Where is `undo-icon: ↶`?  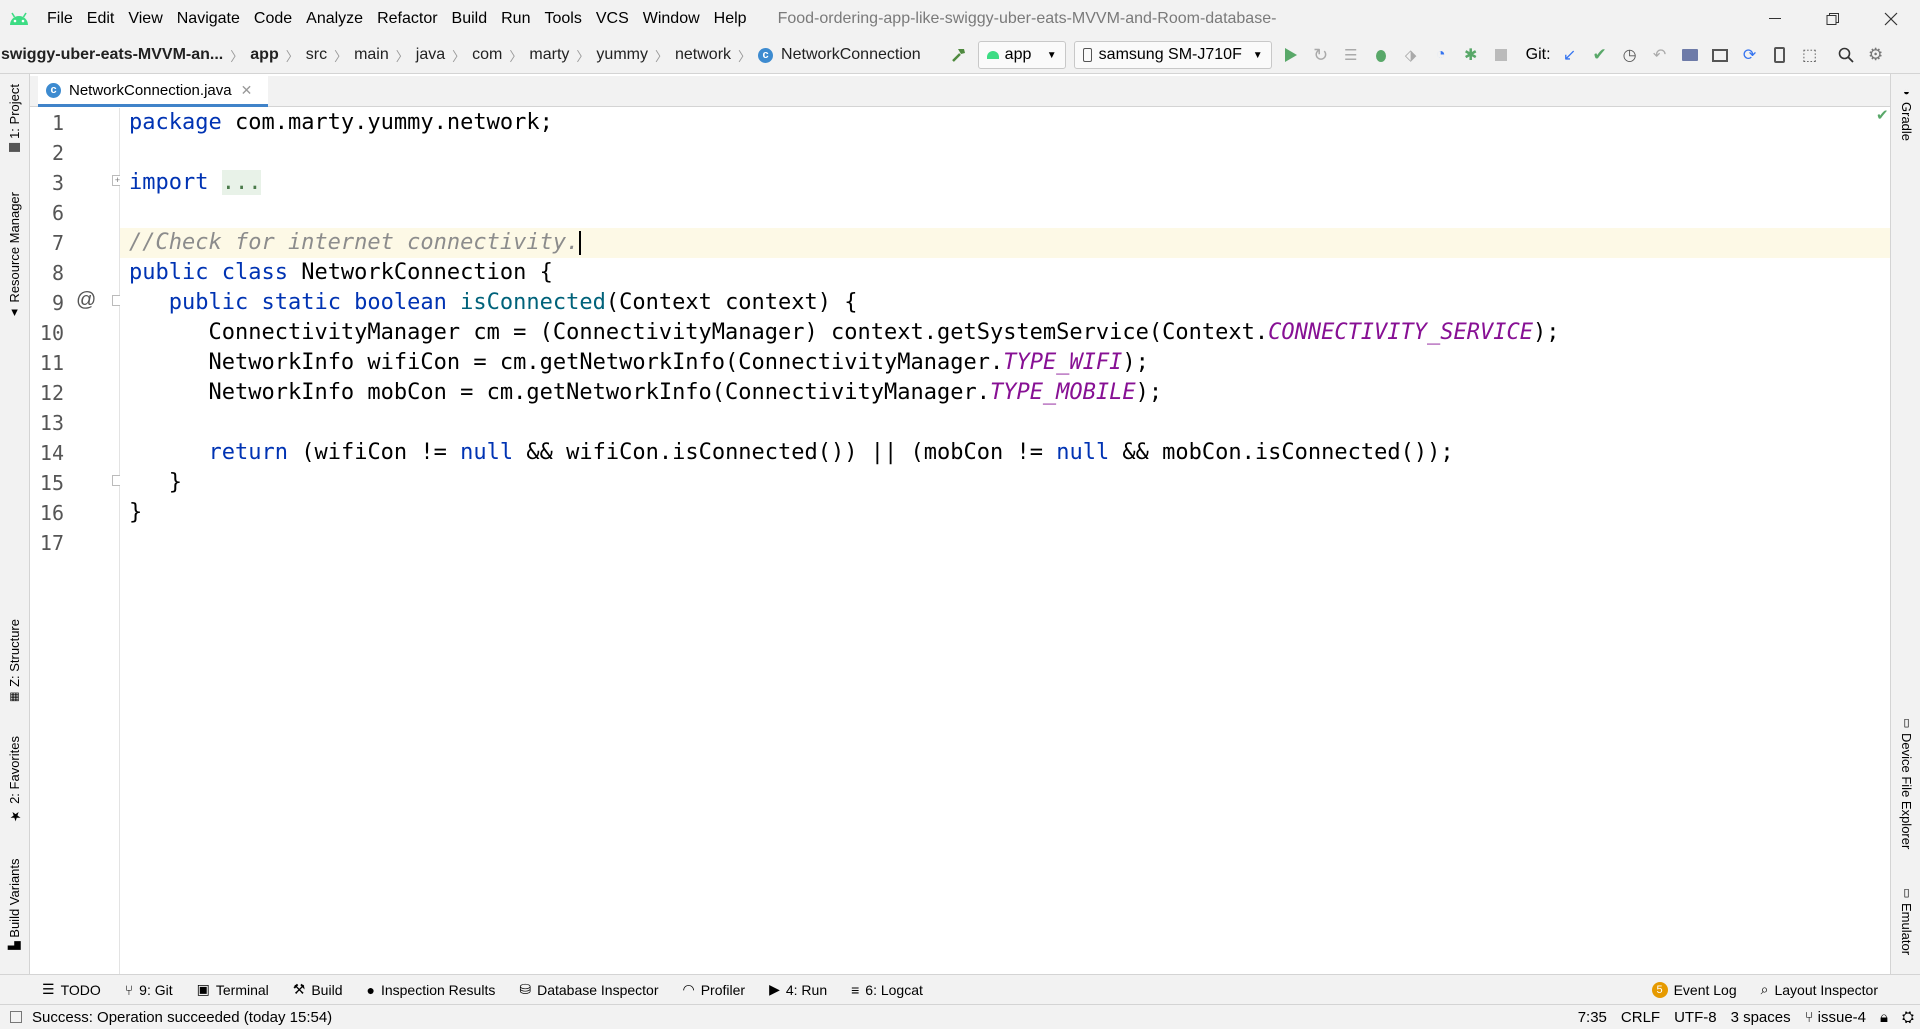 undo-icon: ↶ is located at coordinates (1659, 55).